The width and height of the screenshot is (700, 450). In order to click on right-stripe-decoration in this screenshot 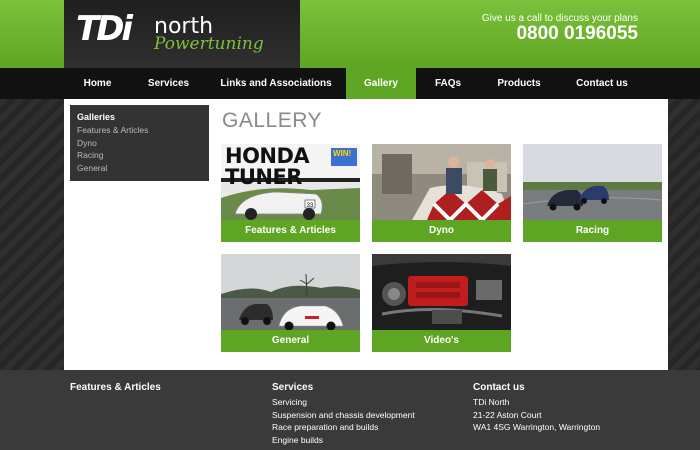, I will do `click(684, 234)`.